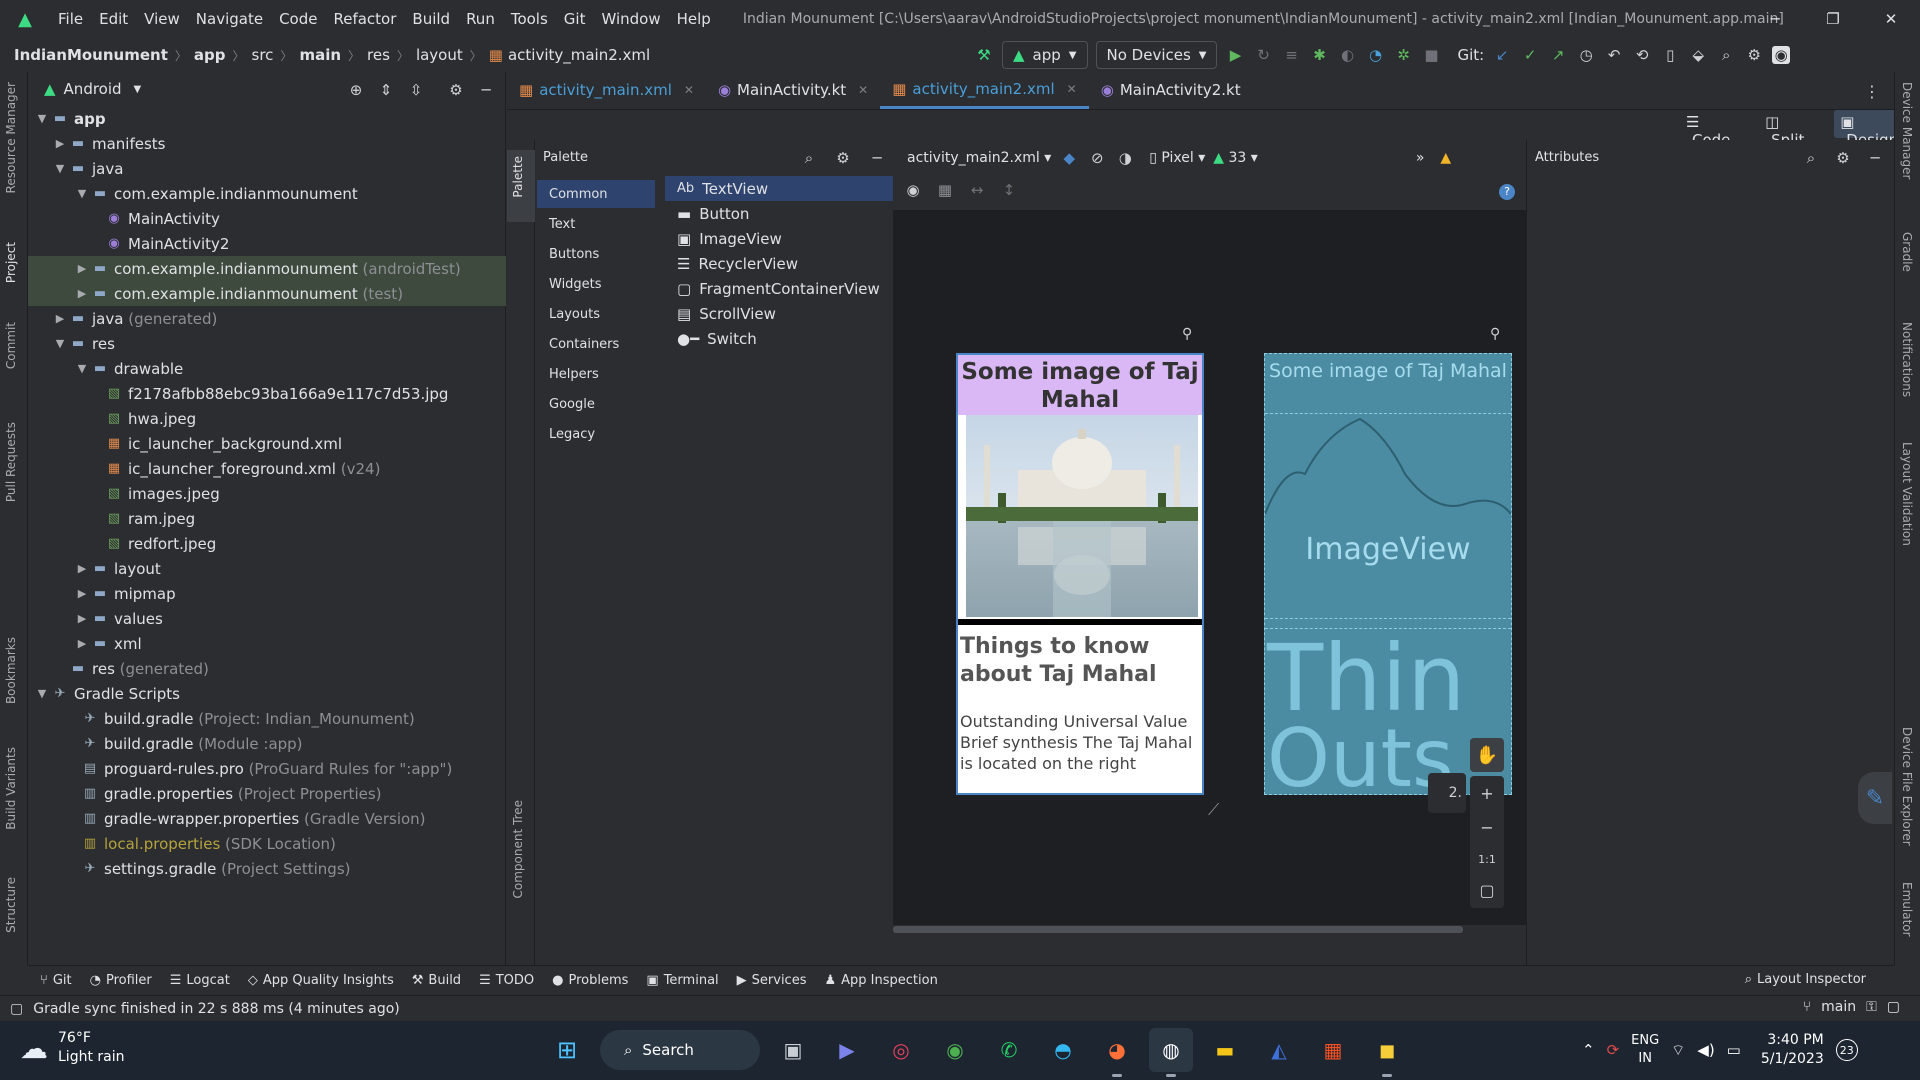  I want to click on restore-icon: ❐, so click(1833, 19).